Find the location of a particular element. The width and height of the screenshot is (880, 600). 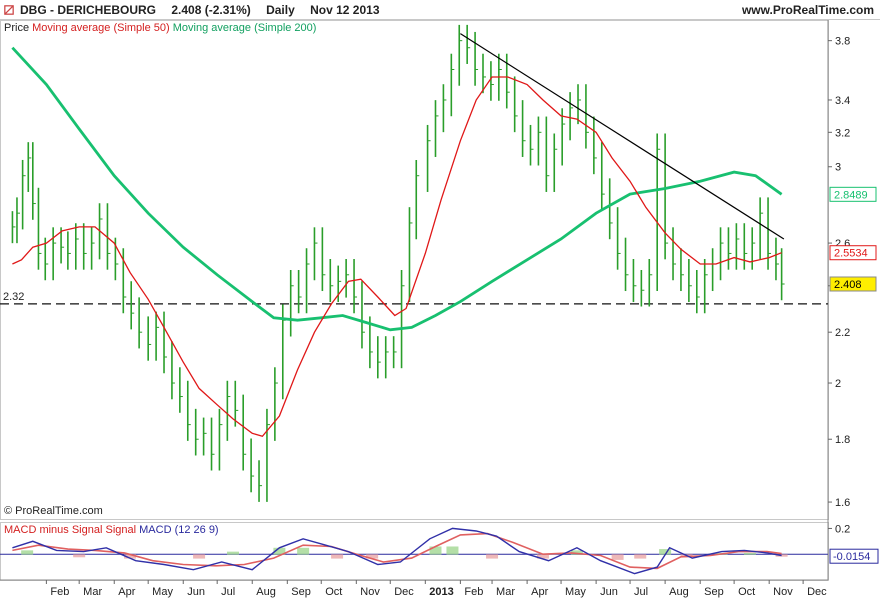

legend-macd-signal: MACD minus Signal Signal is located at coordinates (70, 530).